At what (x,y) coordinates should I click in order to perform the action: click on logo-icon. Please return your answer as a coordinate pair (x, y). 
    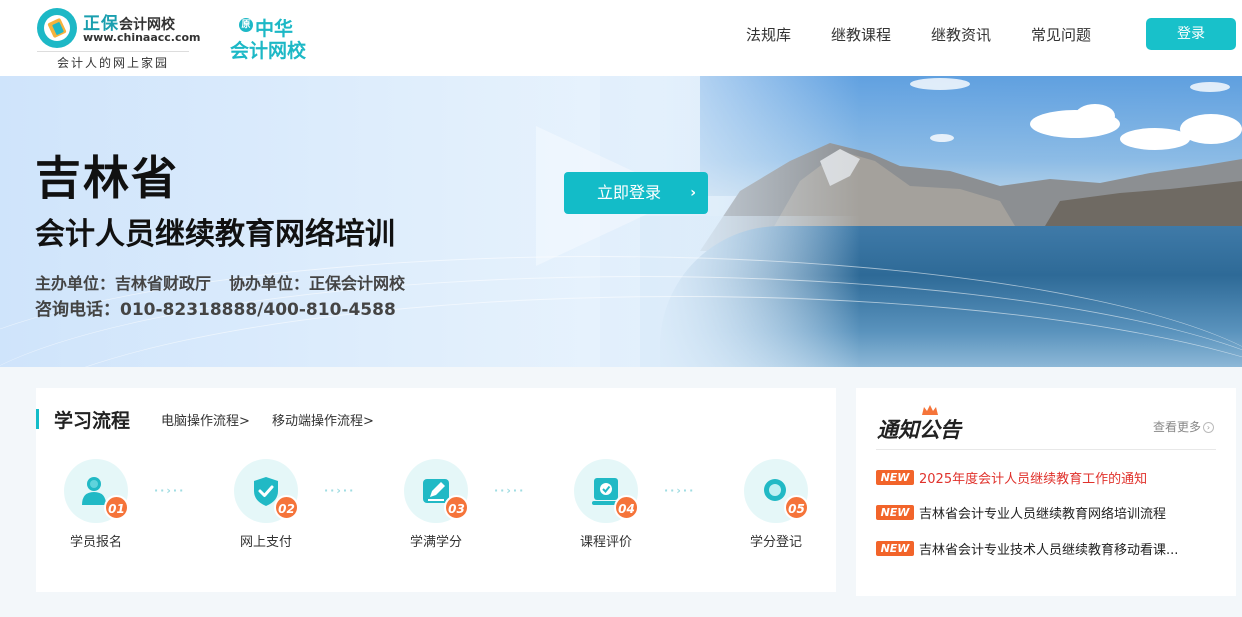
    Looking at the image, I should click on (57, 28).